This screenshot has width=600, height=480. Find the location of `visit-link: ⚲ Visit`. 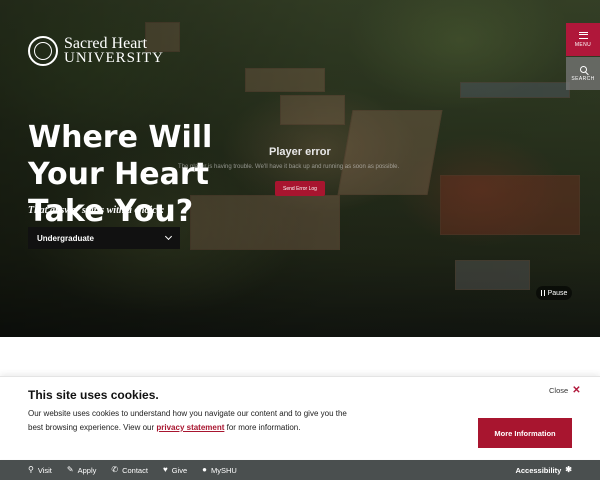

visit-link: ⚲ Visit is located at coordinates (40, 470).